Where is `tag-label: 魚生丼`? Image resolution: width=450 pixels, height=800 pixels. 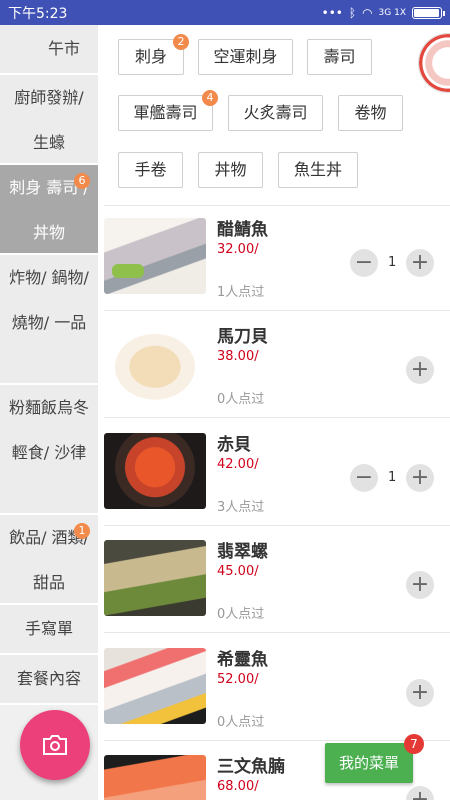
tag-label: 魚生丼 is located at coordinates (317, 169).